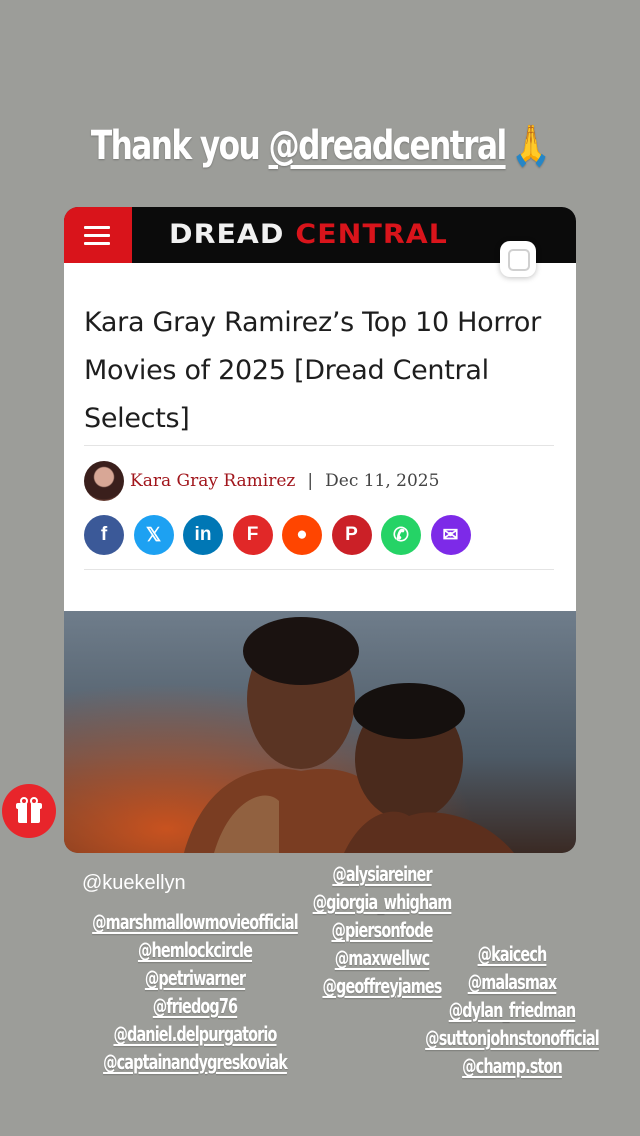  Describe the element at coordinates (531, 146) in the screenshot. I see `folded-hands-icon: 🙏` at that location.